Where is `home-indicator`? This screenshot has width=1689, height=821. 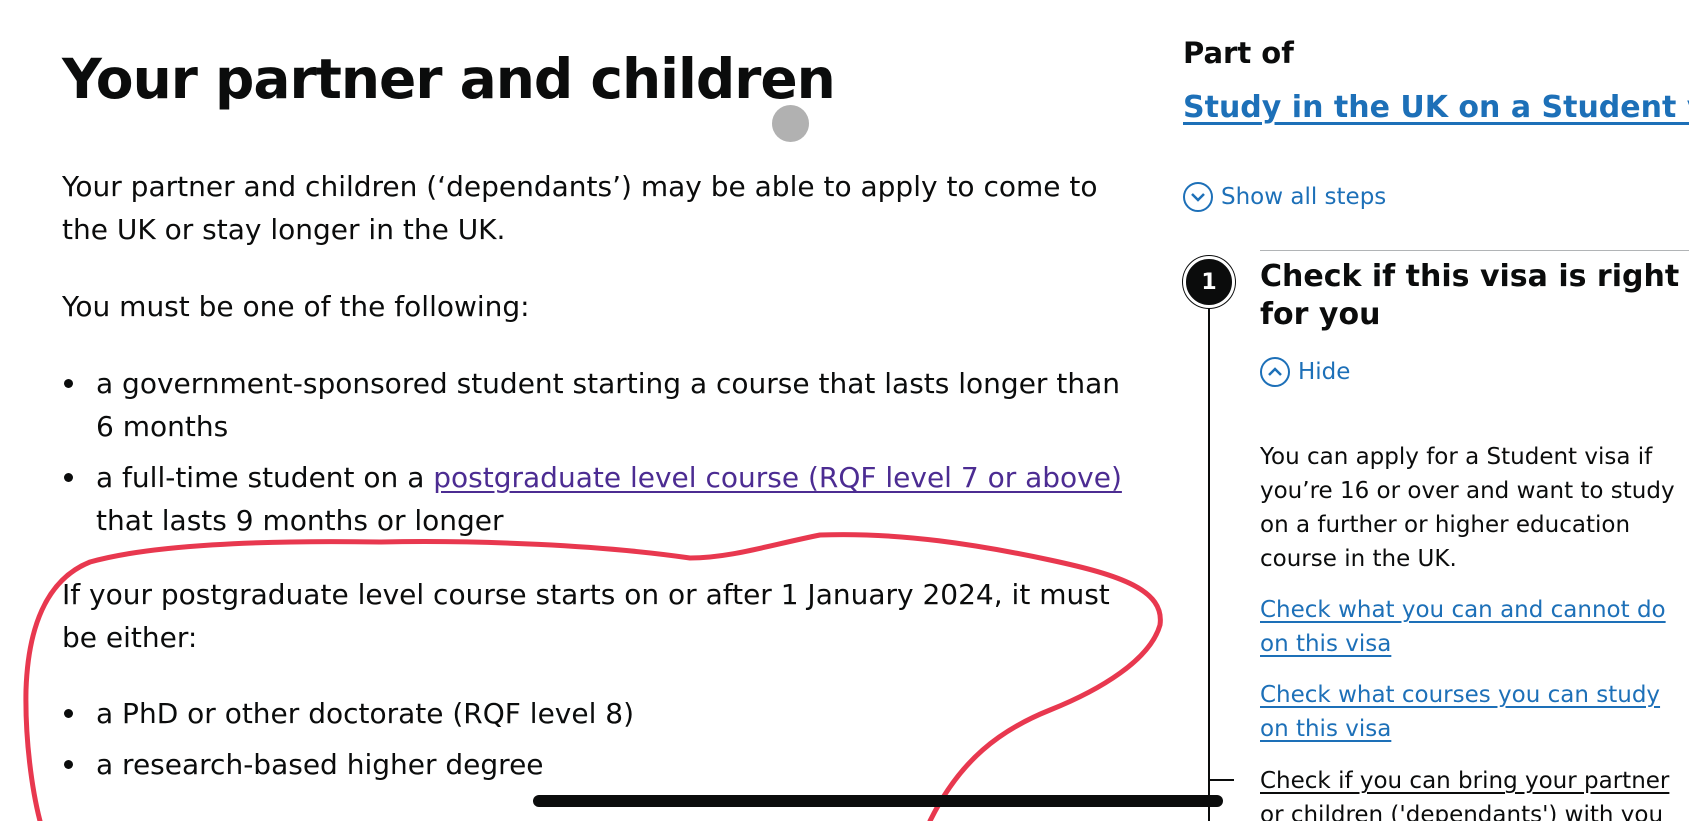 home-indicator is located at coordinates (878, 801).